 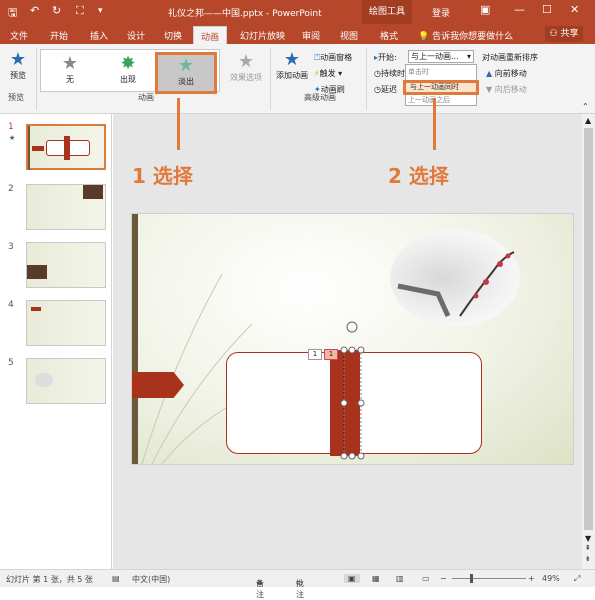 I want to click on minimize-icon: —, so click(x=519, y=9).